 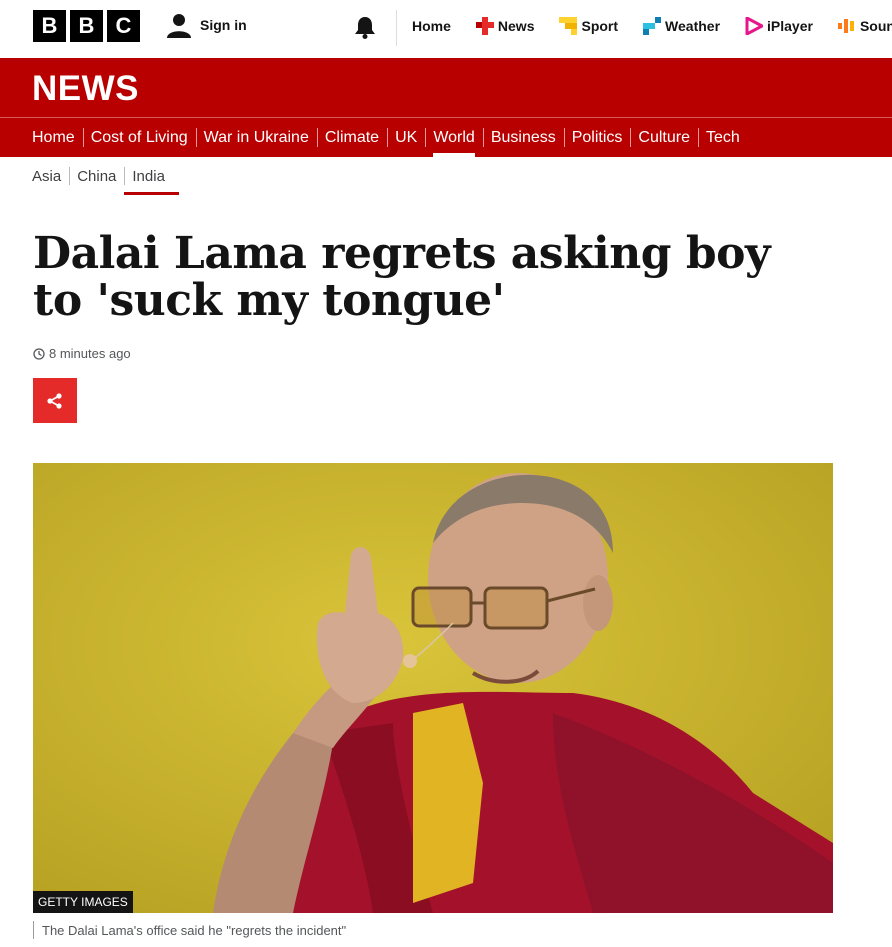 I want to click on share-button, so click(x=55, y=400).